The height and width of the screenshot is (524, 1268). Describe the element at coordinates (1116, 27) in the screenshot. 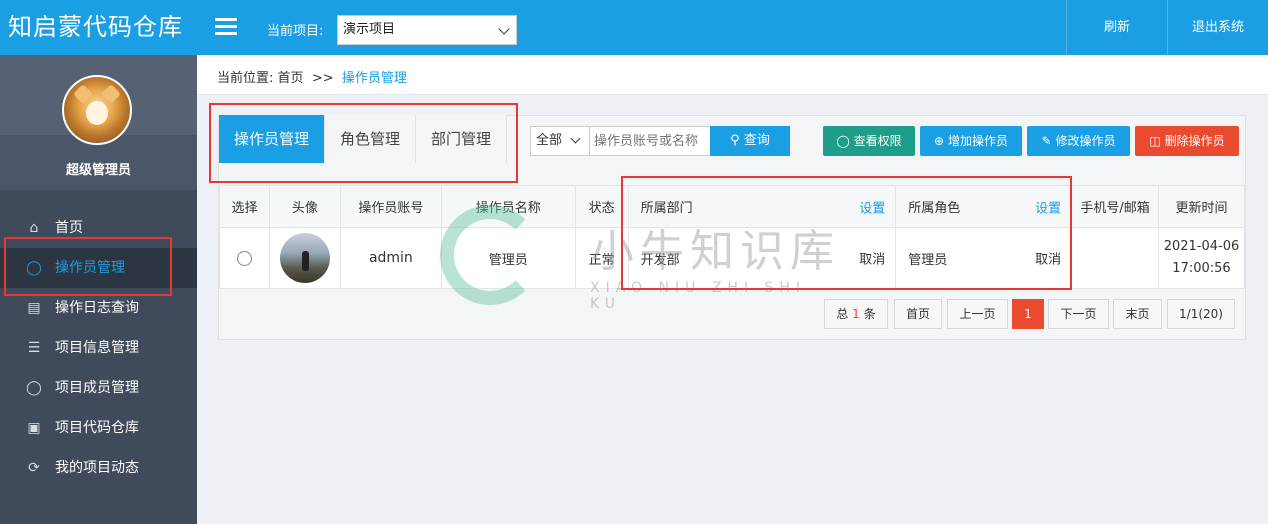

I see `refresh-button: 刷新` at that location.